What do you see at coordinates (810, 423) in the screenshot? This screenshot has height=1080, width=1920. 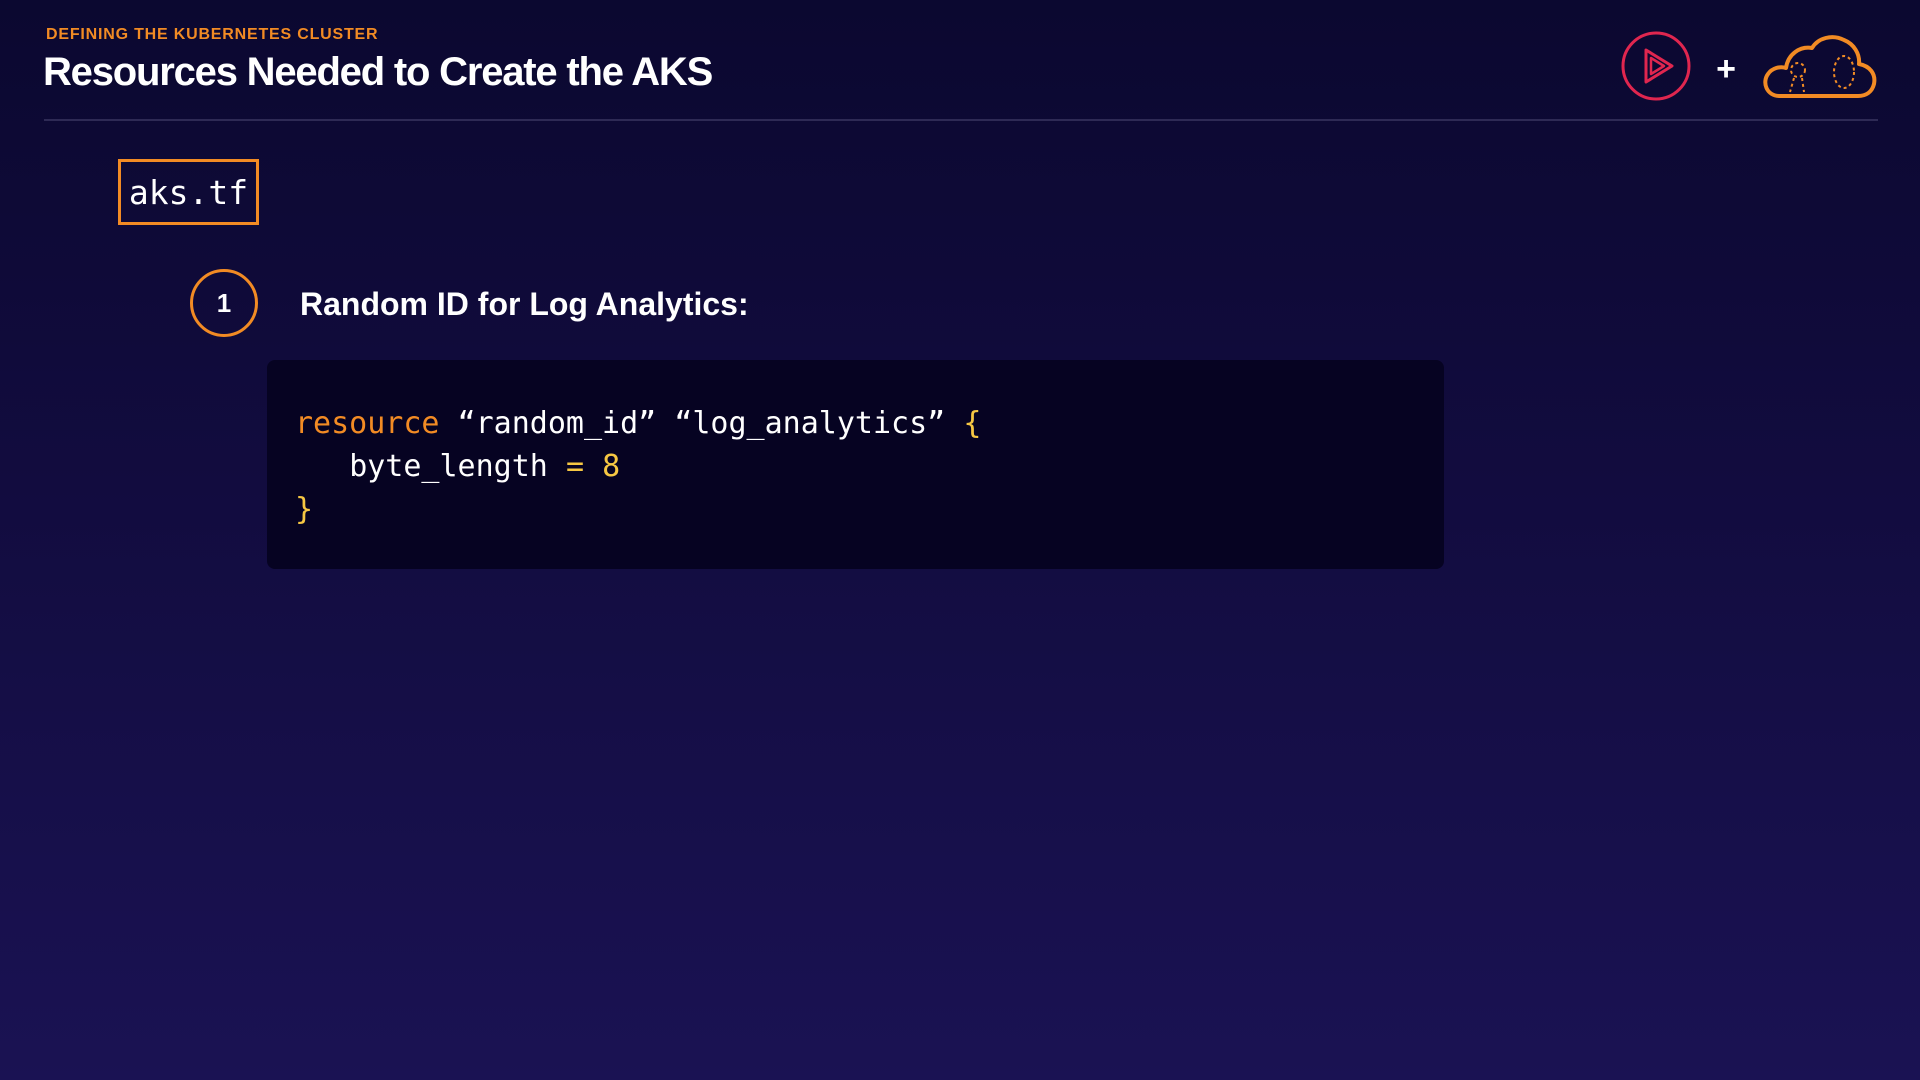 I see `code-arg-name: “log_analytics”` at bounding box center [810, 423].